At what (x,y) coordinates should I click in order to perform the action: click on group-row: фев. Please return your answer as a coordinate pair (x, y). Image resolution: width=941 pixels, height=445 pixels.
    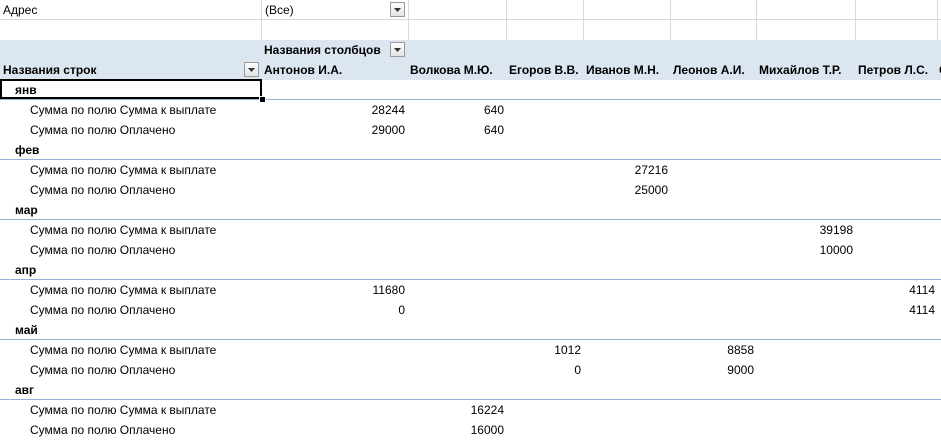
    Looking at the image, I should click on (470, 150).